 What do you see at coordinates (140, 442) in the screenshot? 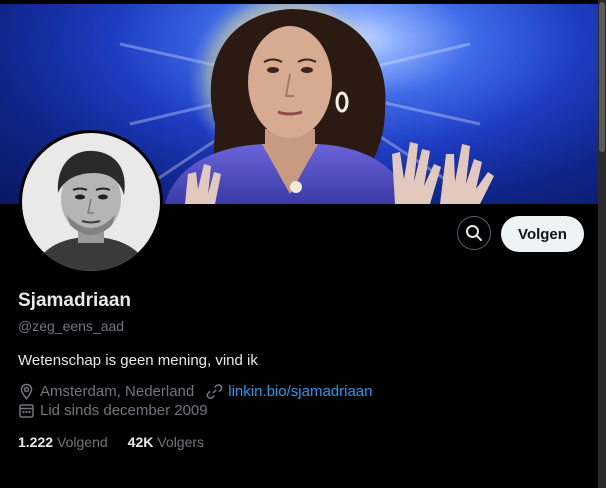
I see `followers-count: 42K` at bounding box center [140, 442].